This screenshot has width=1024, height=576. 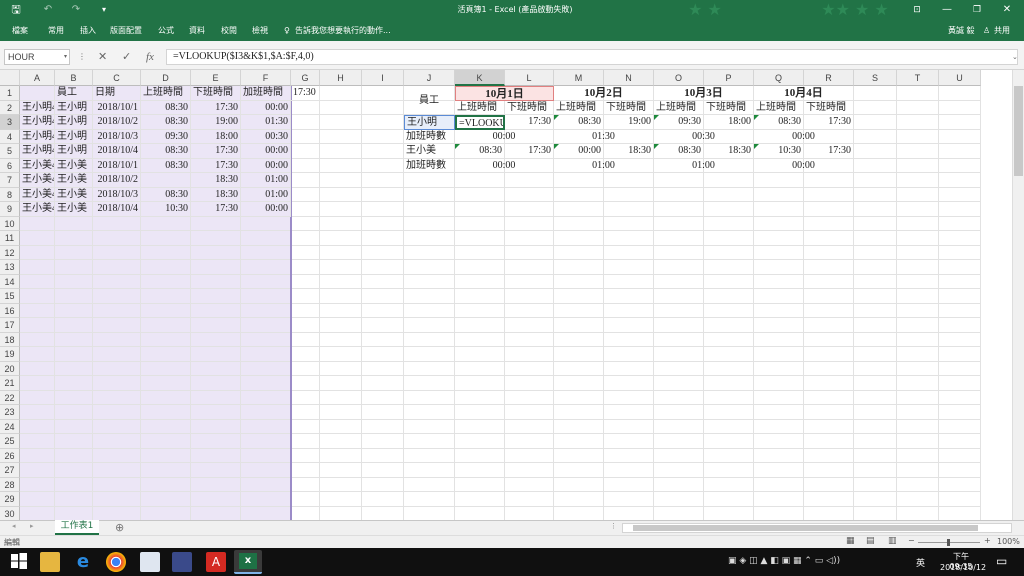 What do you see at coordinates (10, 310) in the screenshot?
I see `row-header-16: 16` at bounding box center [10, 310].